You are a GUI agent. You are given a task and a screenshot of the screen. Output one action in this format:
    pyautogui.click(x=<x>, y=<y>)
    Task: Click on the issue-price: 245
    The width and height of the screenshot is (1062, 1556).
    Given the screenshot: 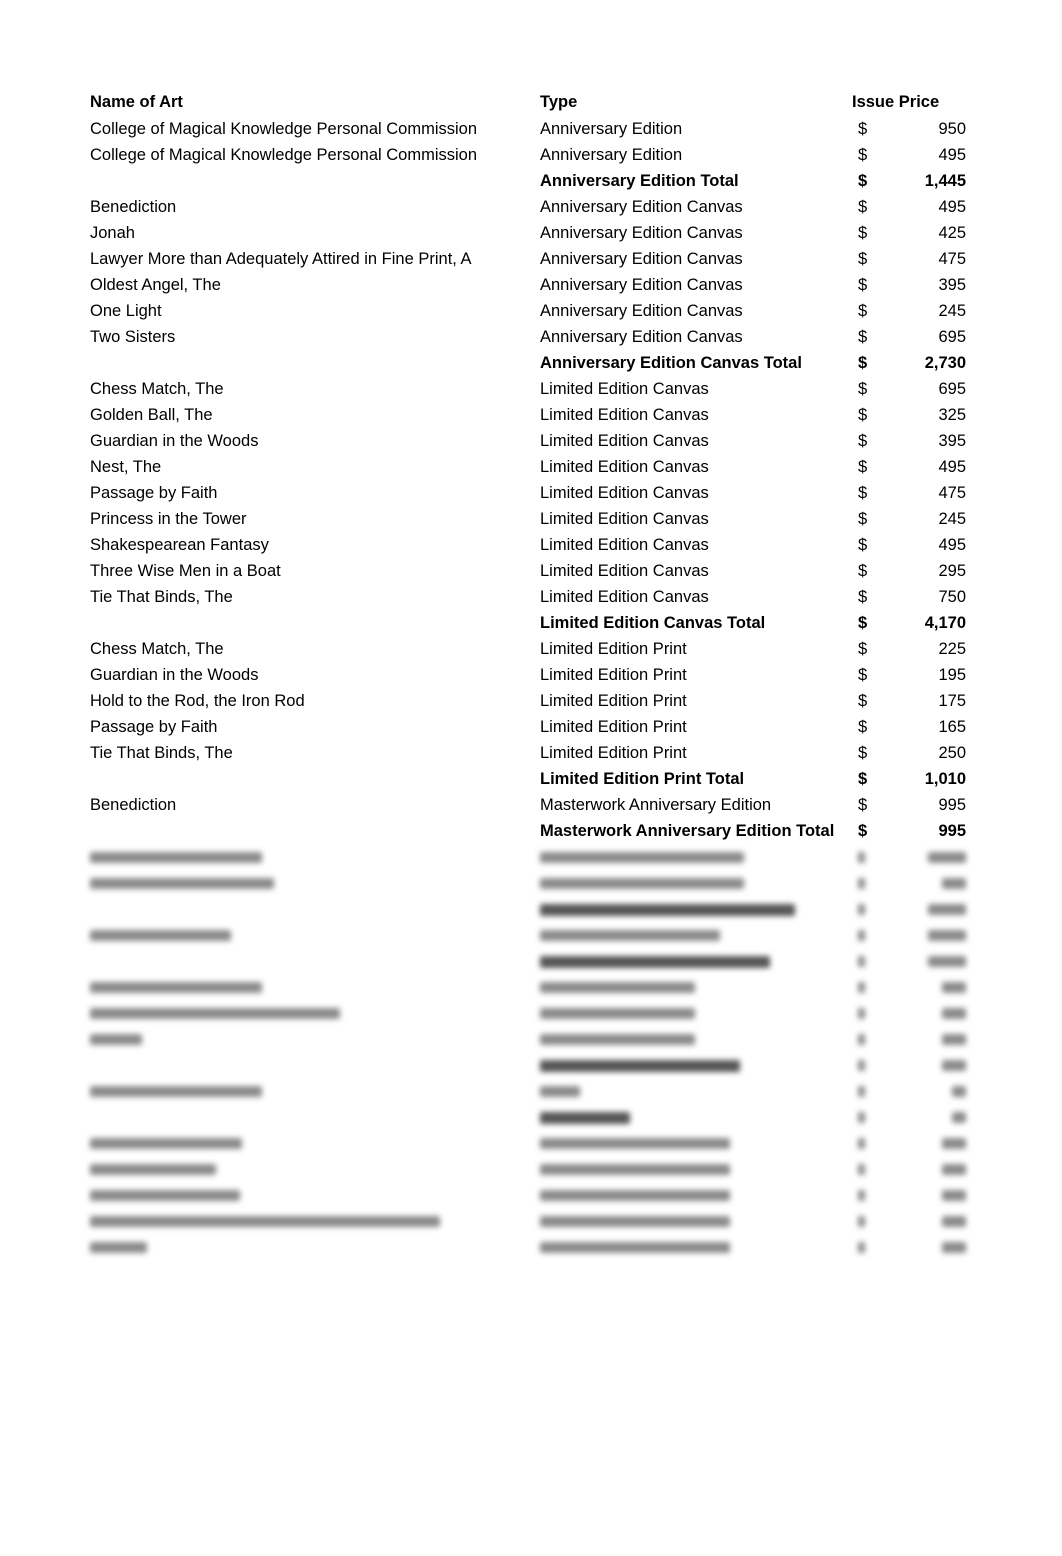 What is the action you would take?
    pyautogui.click(x=952, y=311)
    